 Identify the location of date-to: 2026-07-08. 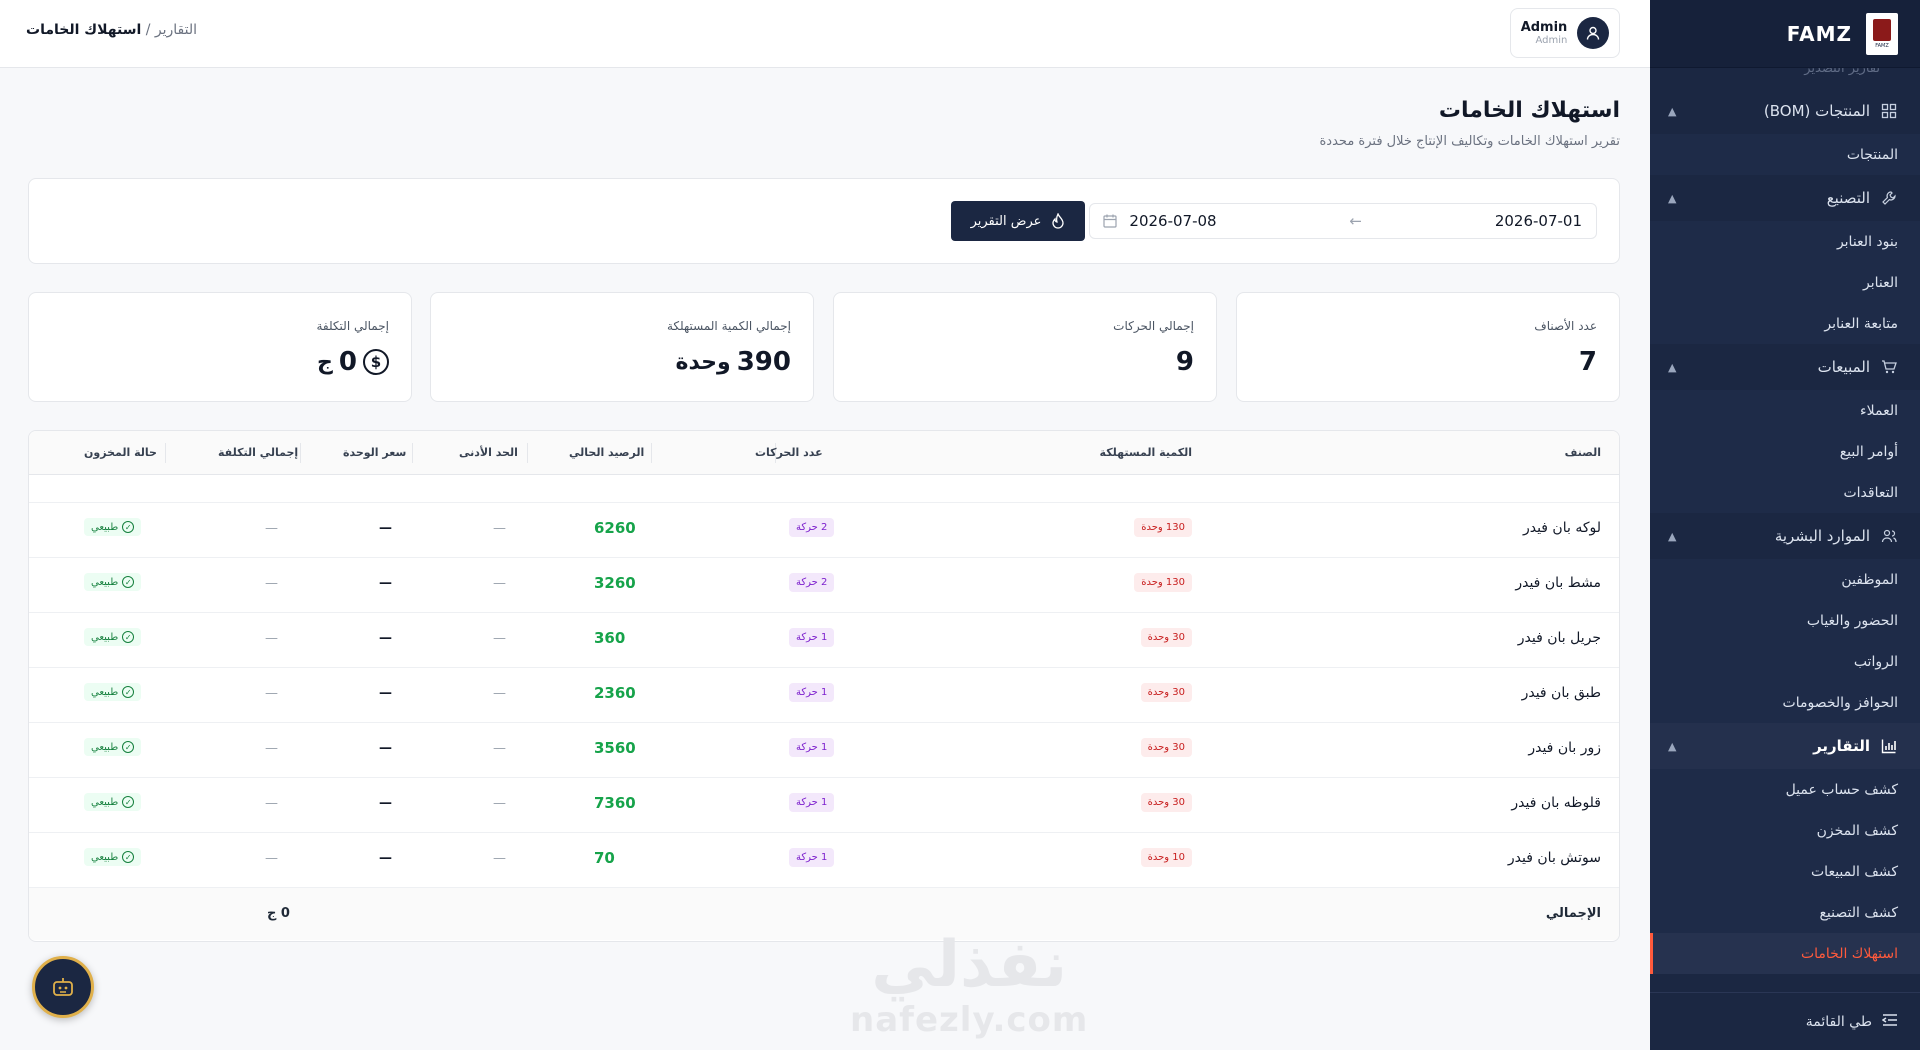
(1229, 221).